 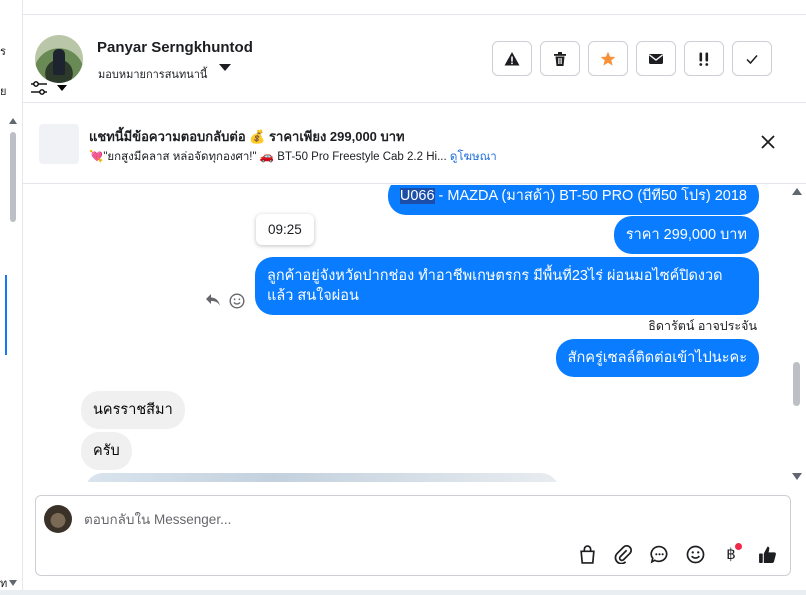 What do you see at coordinates (587, 554) in the screenshot?
I see `bag-icon` at bounding box center [587, 554].